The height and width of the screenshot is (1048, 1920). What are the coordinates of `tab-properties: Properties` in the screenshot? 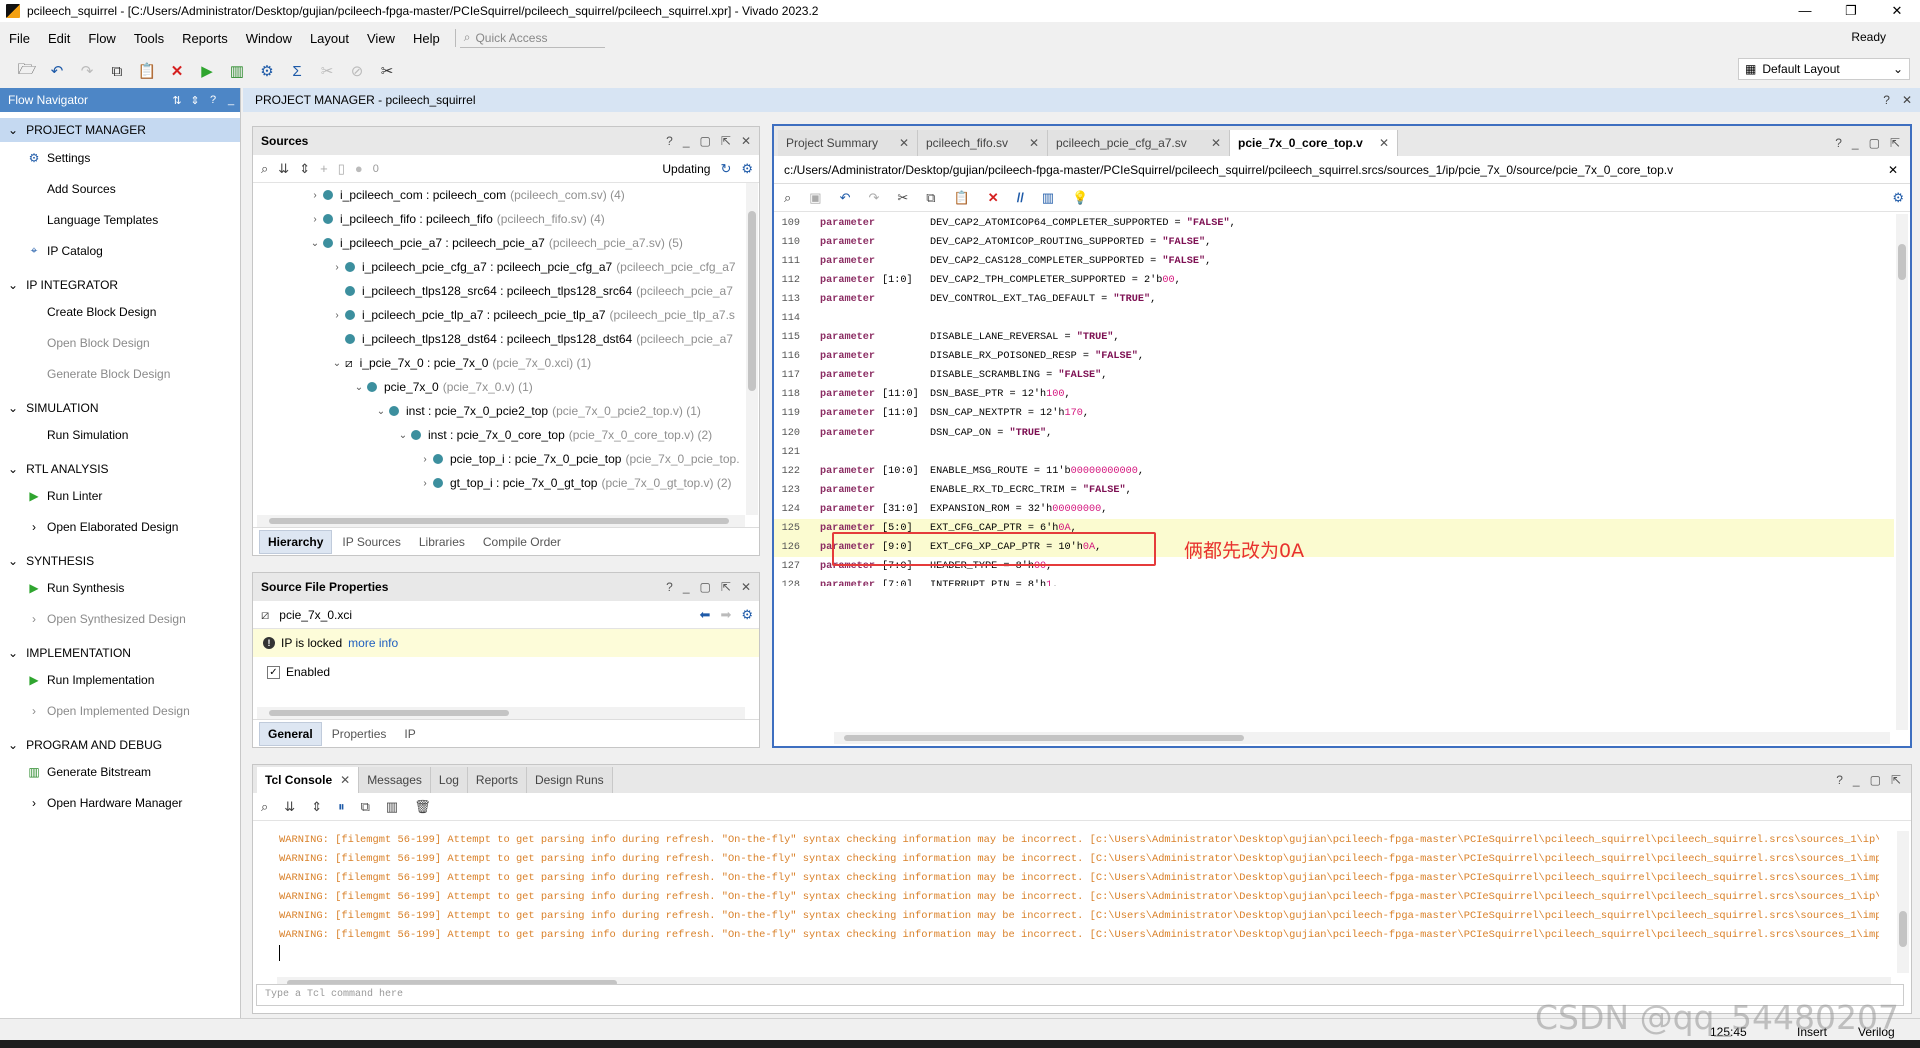 It's located at (359, 734).